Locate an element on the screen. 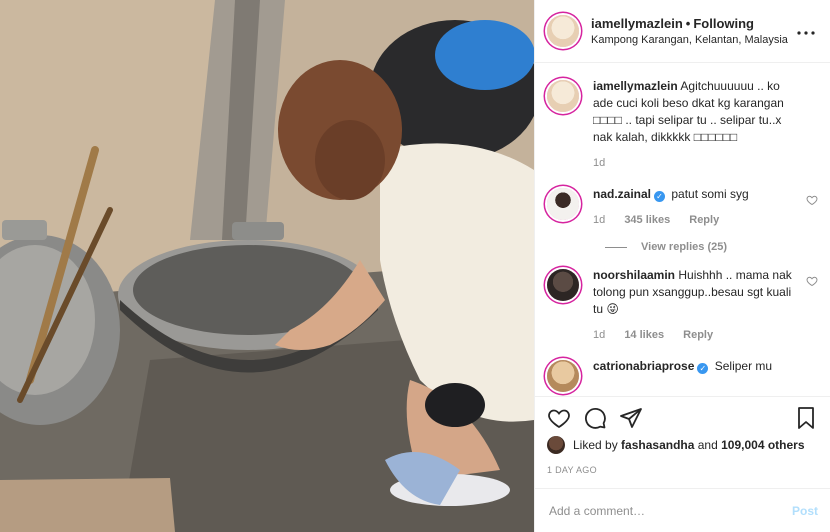 The image size is (830, 532). post-comment-button: Post is located at coordinates (805, 511).